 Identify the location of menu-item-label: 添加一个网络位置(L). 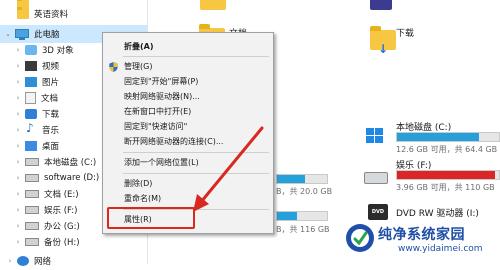
(161, 162).